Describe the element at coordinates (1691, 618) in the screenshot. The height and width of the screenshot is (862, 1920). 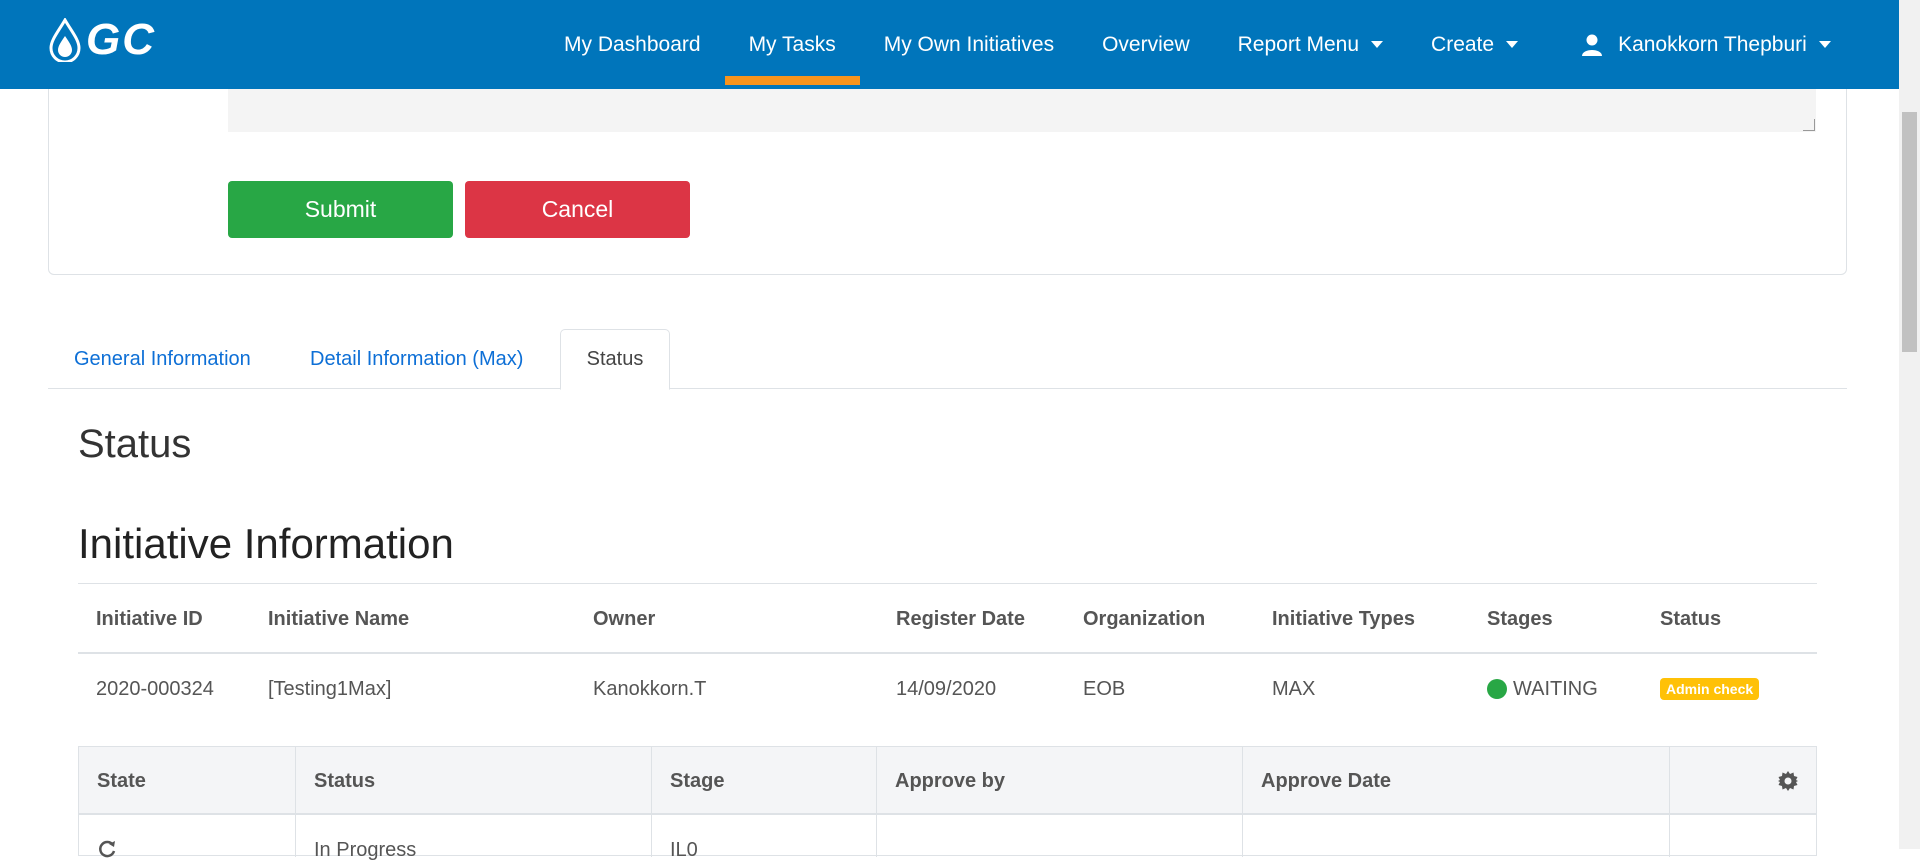
I see `header-status: Status` at that location.